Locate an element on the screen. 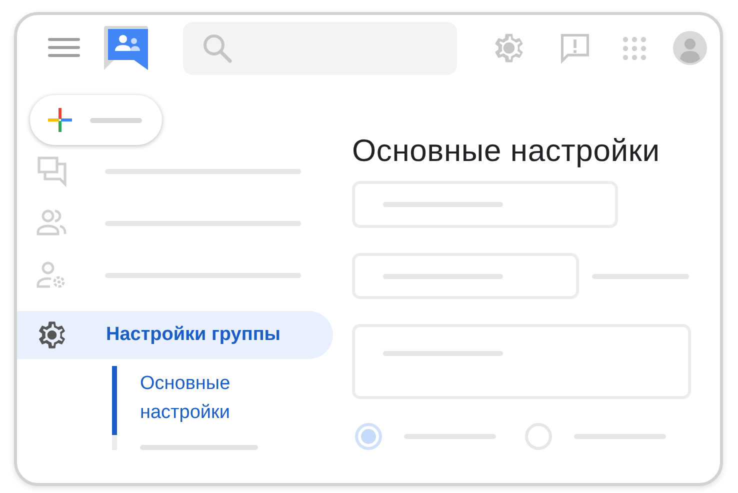 This screenshot has width=738, height=493. avatar-icon is located at coordinates (690, 48).